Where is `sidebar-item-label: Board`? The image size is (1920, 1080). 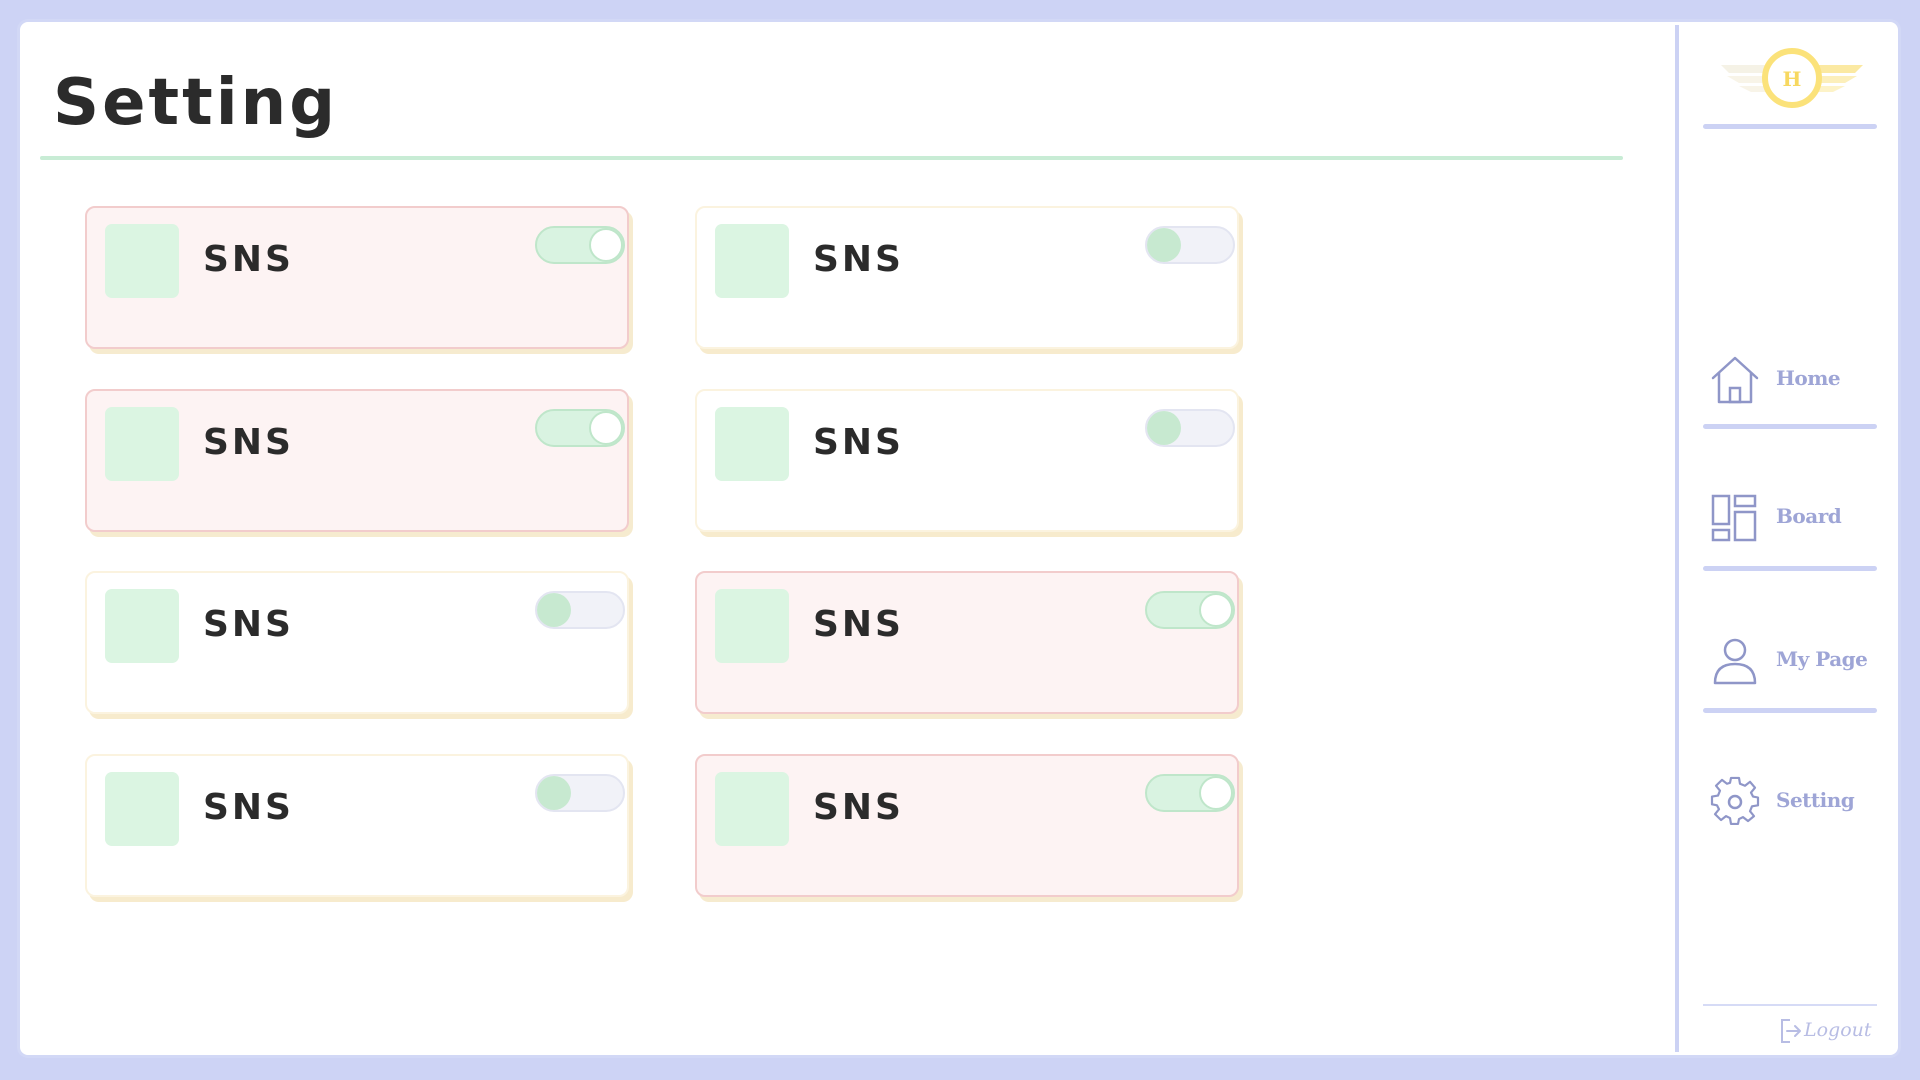 sidebar-item-label: Board is located at coordinates (1809, 516).